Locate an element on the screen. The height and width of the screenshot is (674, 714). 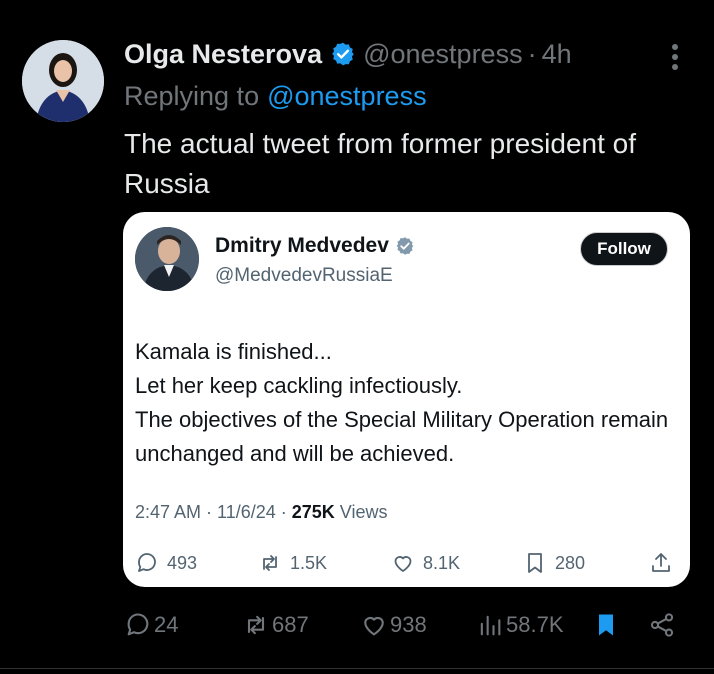
embedded-repost-count: 1.5K is located at coordinates (309, 562).